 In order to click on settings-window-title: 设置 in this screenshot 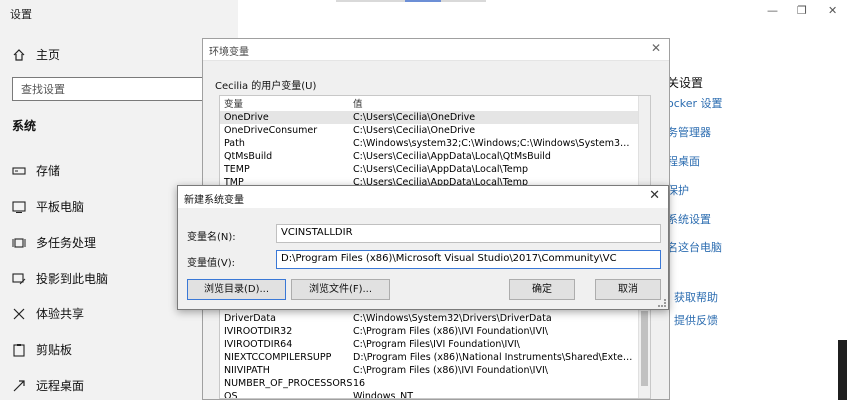, I will do `click(21, 14)`.